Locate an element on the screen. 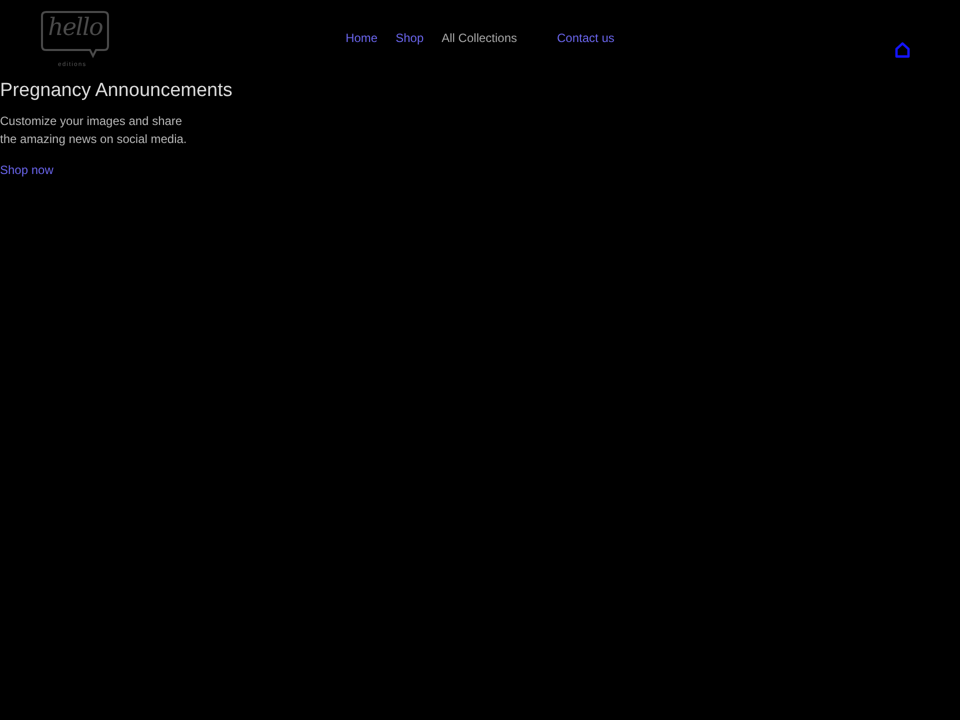  logo-wordmark: hello is located at coordinates (75, 27).